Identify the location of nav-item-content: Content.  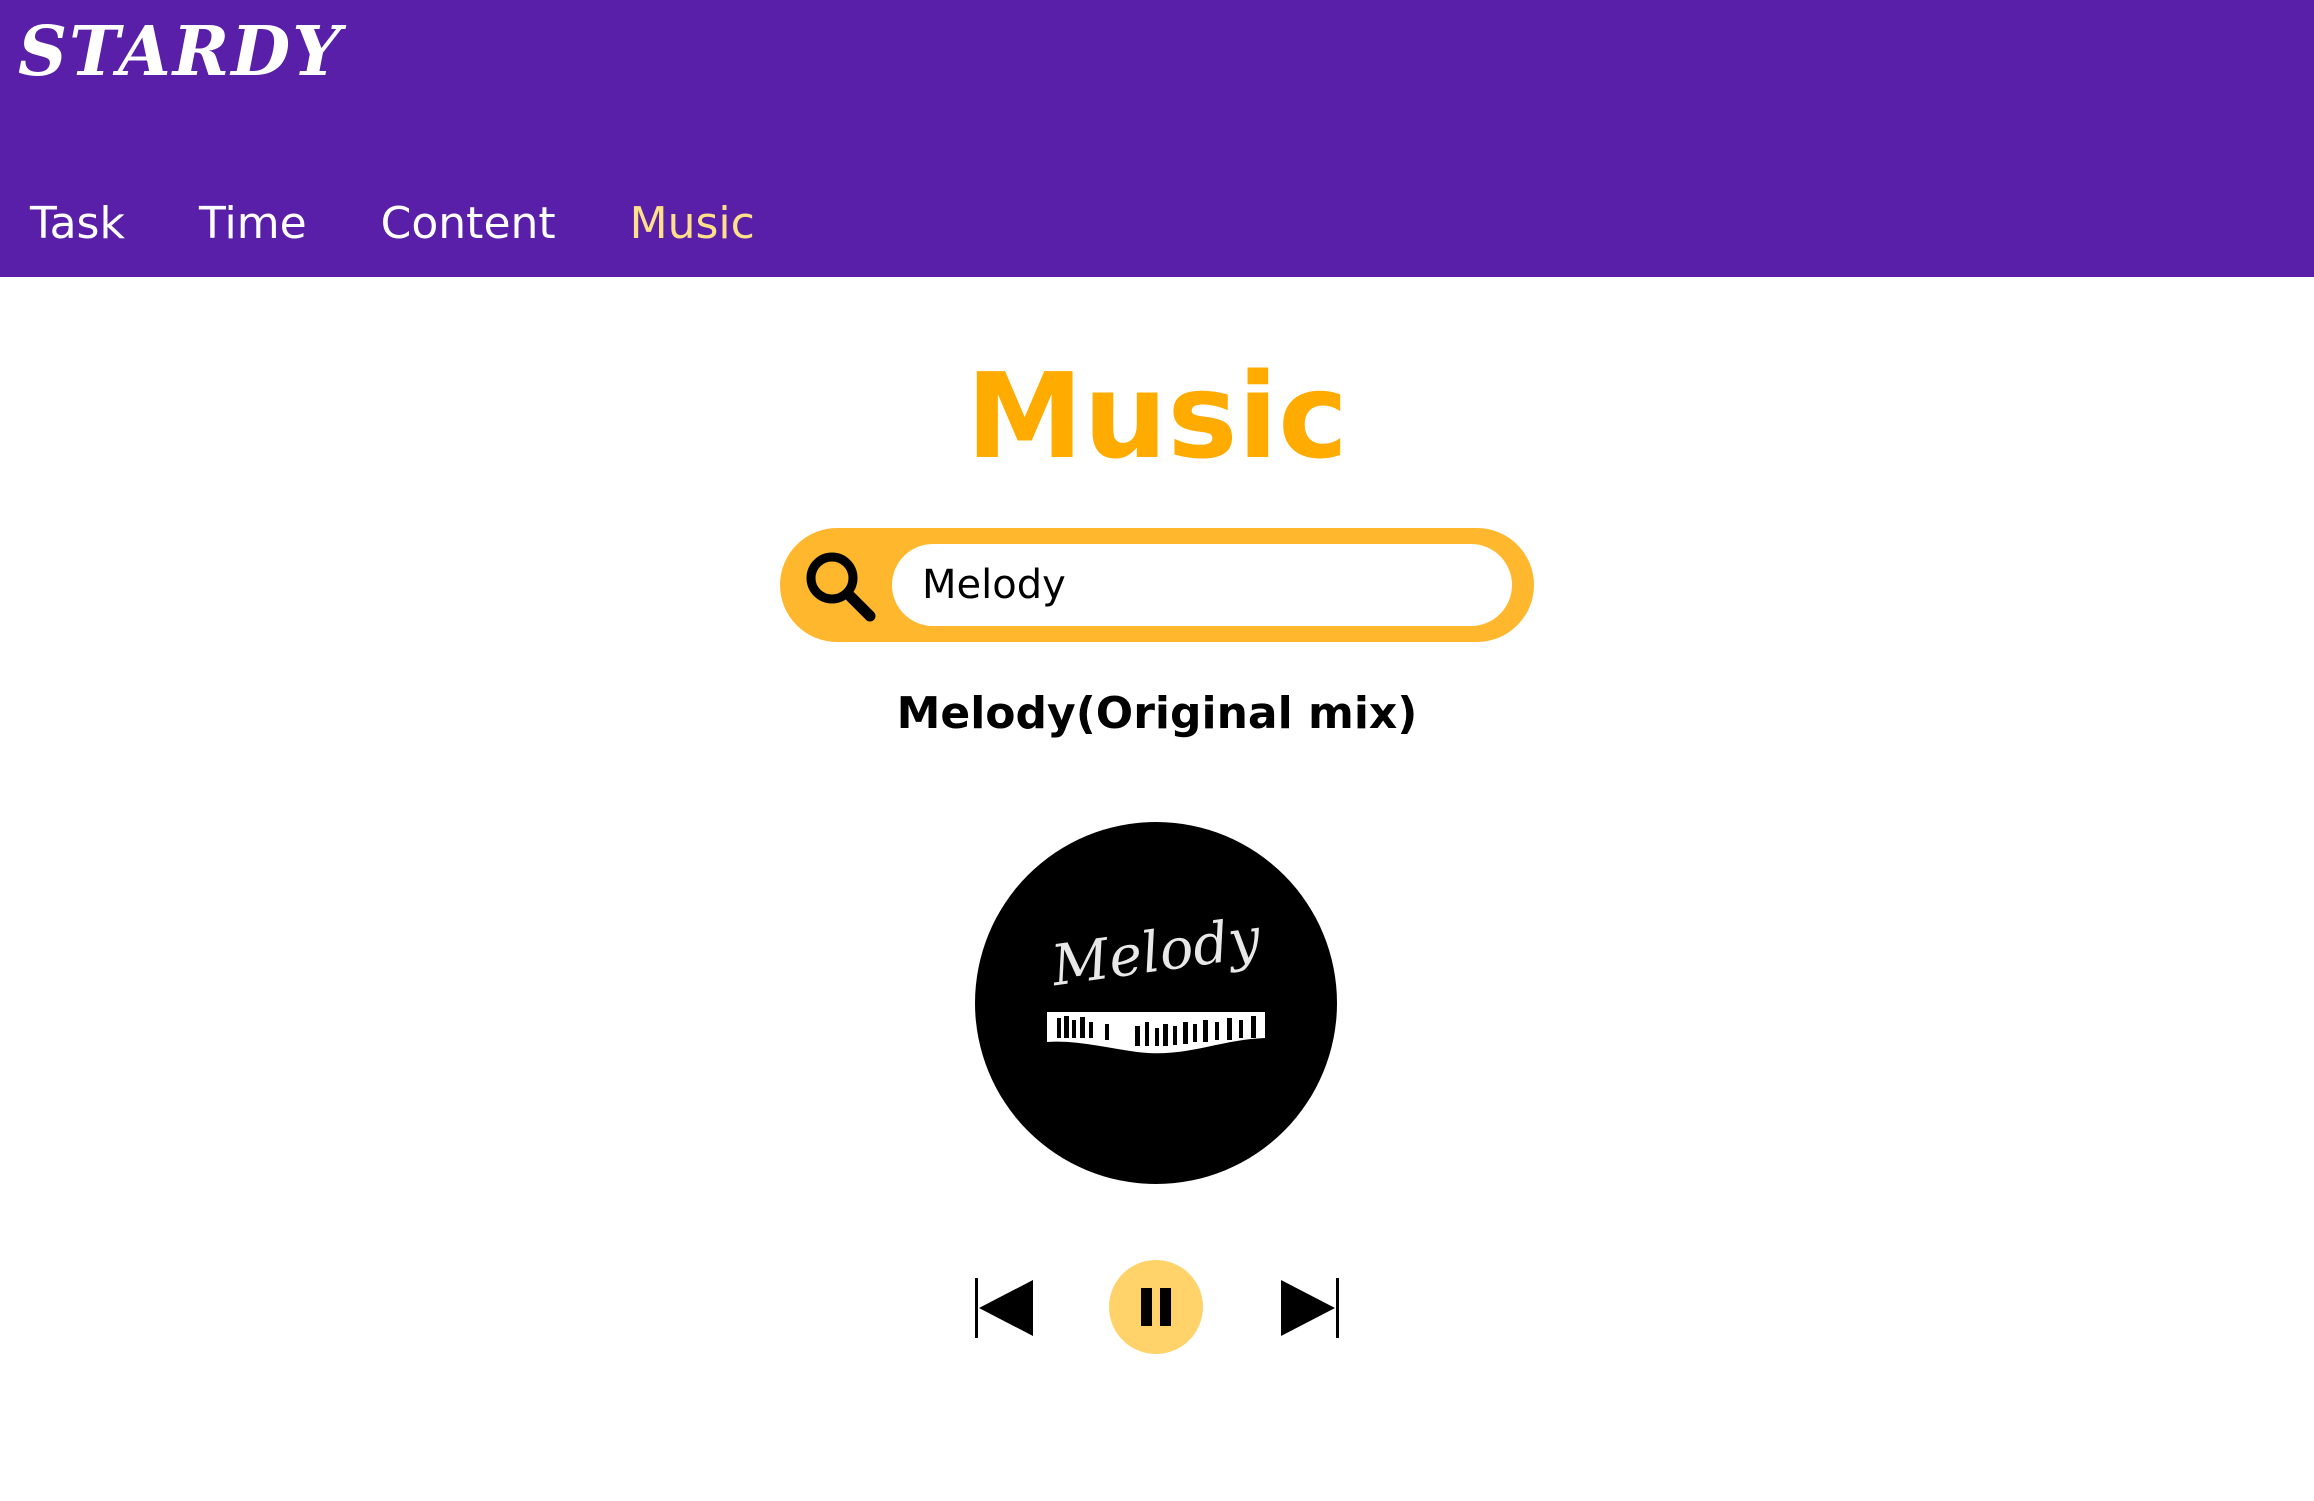
(468, 224).